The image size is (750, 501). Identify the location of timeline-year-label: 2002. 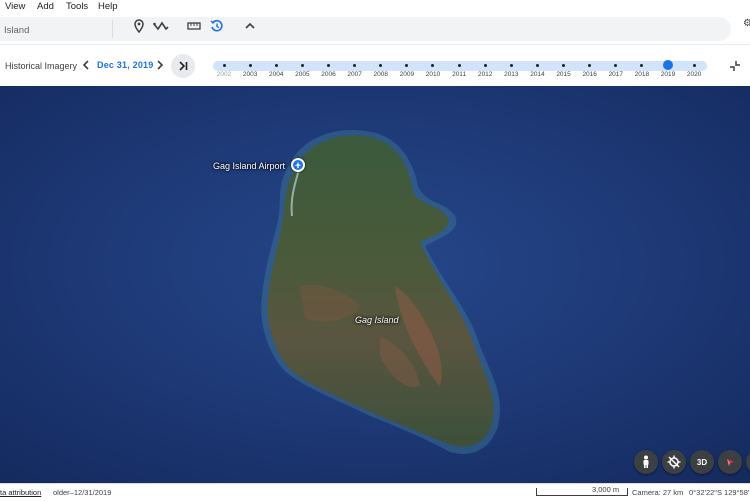
(224, 74).